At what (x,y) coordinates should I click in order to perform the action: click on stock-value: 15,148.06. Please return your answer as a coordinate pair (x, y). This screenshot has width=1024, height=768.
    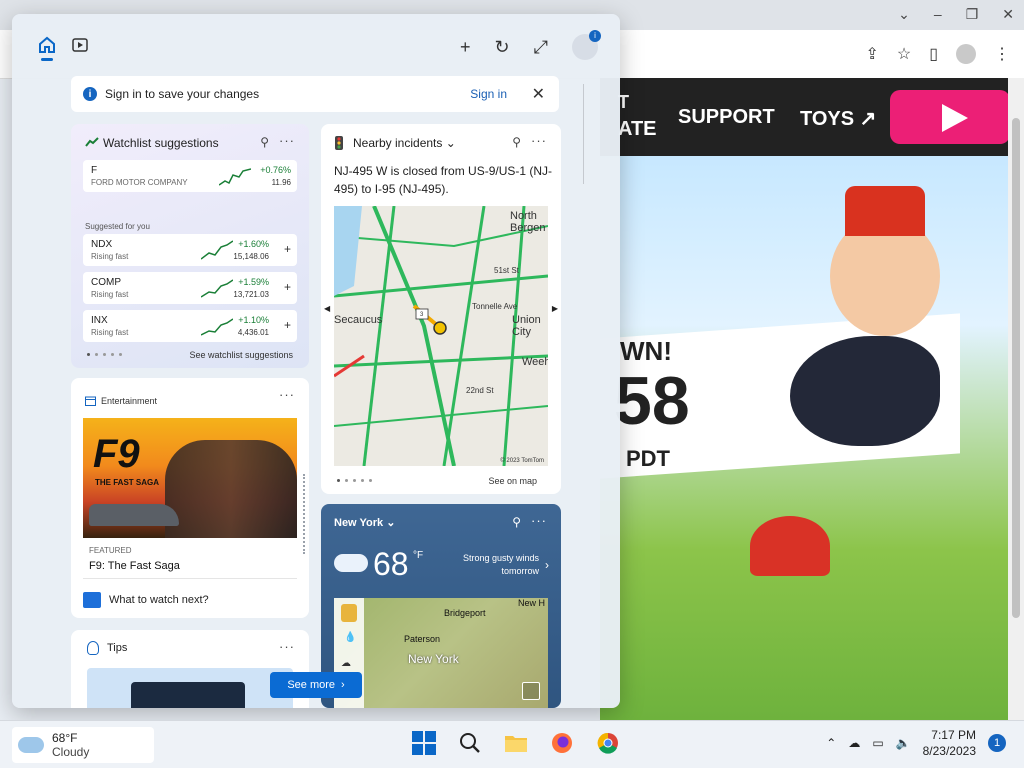
    Looking at the image, I should click on (251, 256).